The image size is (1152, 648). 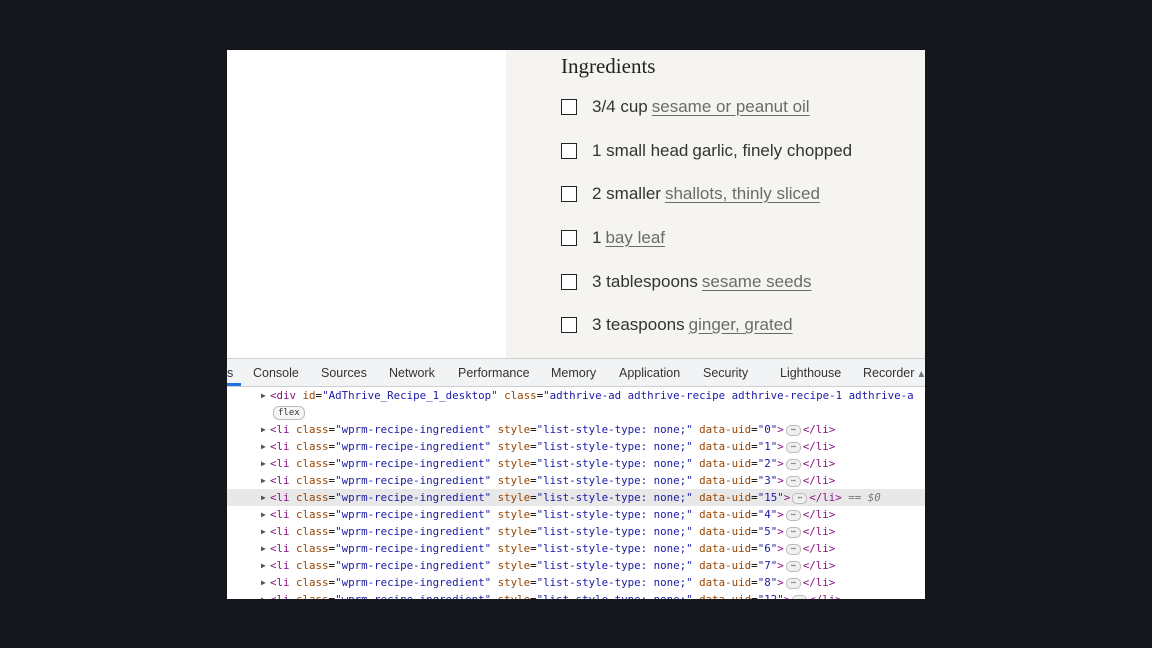 I want to click on ingredient-link: bay leaf, so click(x=635, y=238).